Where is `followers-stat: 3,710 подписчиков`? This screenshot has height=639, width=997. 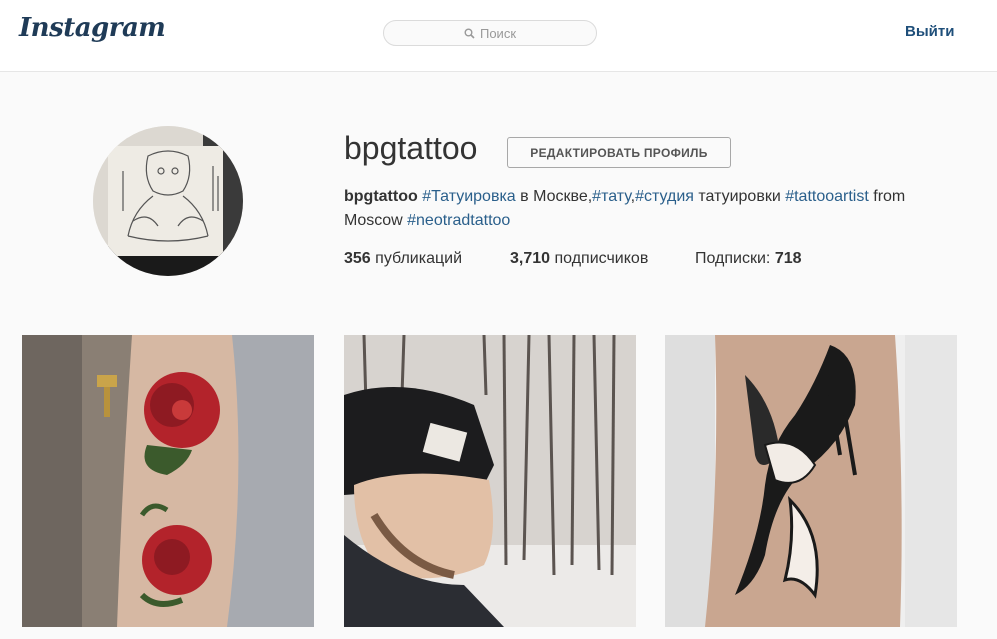 followers-stat: 3,710 подписчиков is located at coordinates (579, 259).